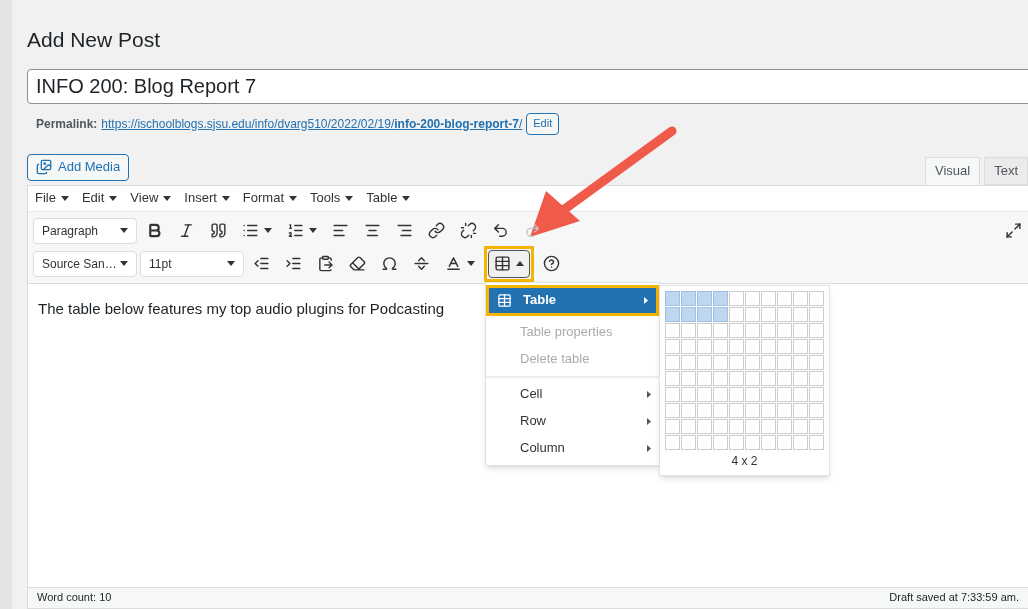 The image size is (1028, 609). Describe the element at coordinates (952, 170) in the screenshot. I see `editor-tab: Visual` at that location.